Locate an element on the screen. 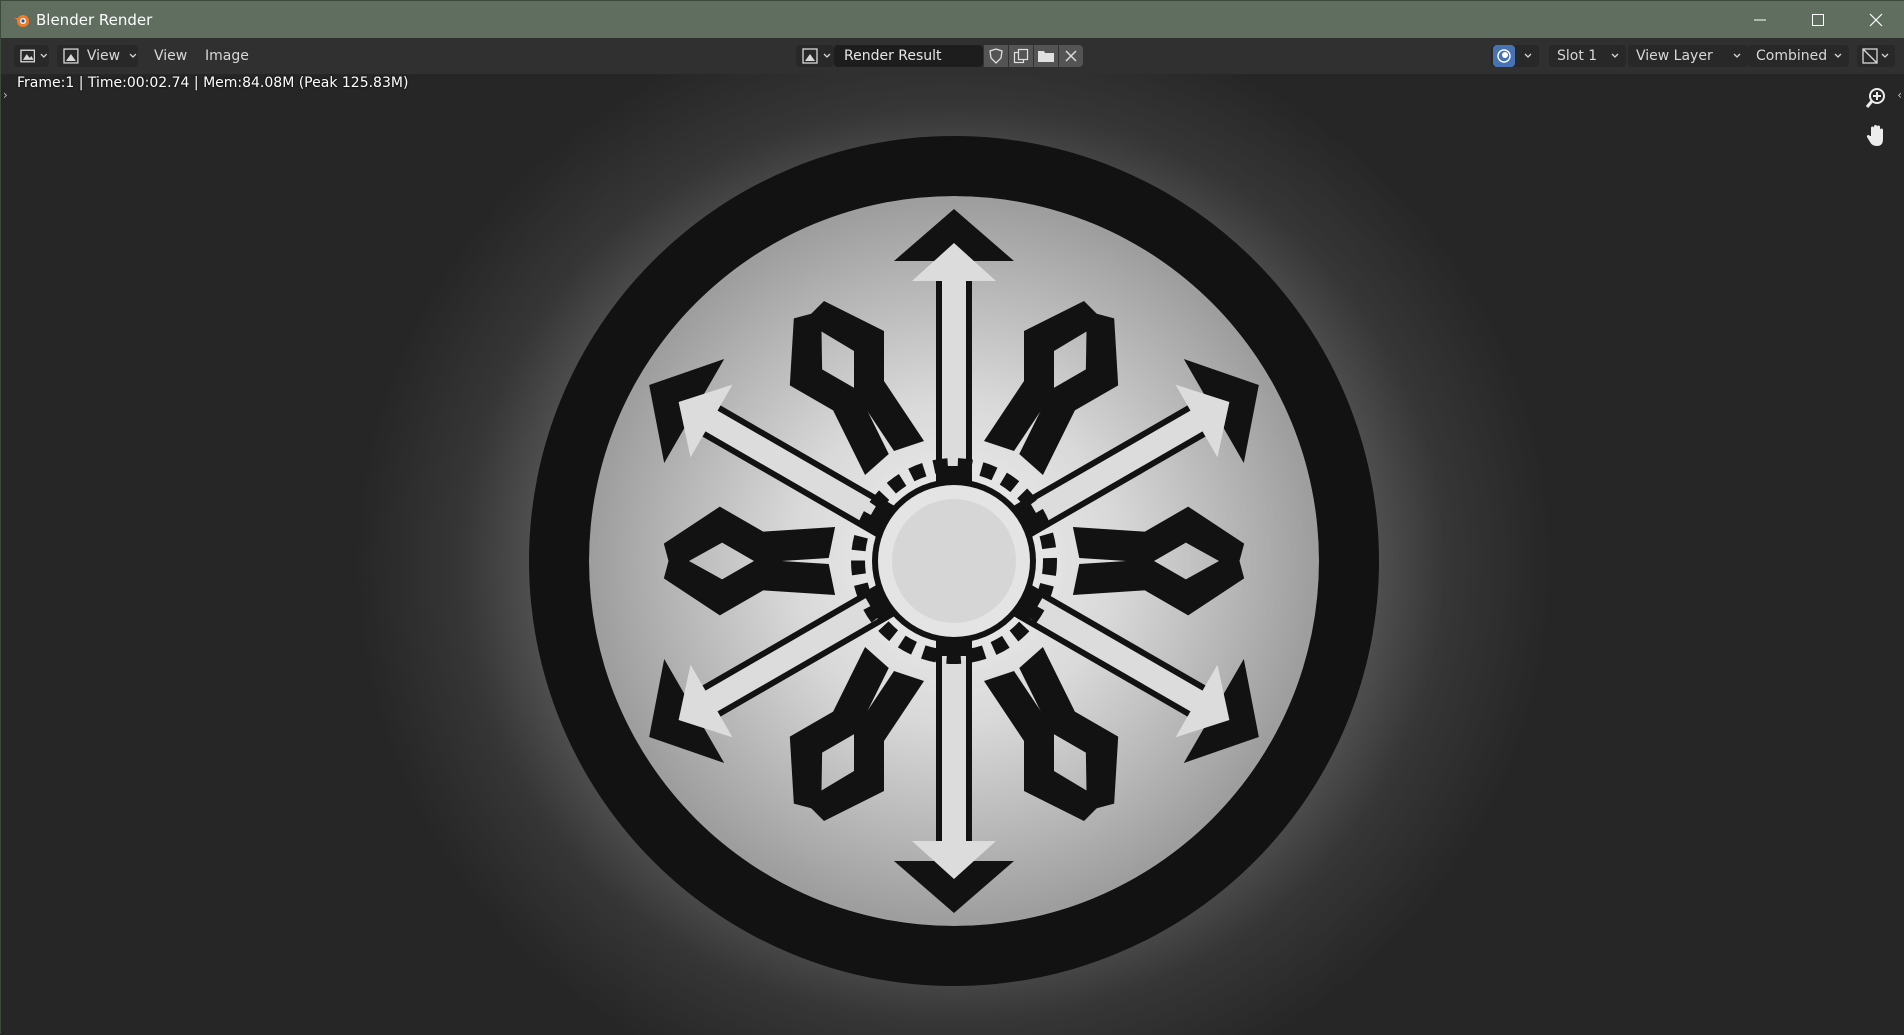  close-button is located at coordinates (1875, 19).